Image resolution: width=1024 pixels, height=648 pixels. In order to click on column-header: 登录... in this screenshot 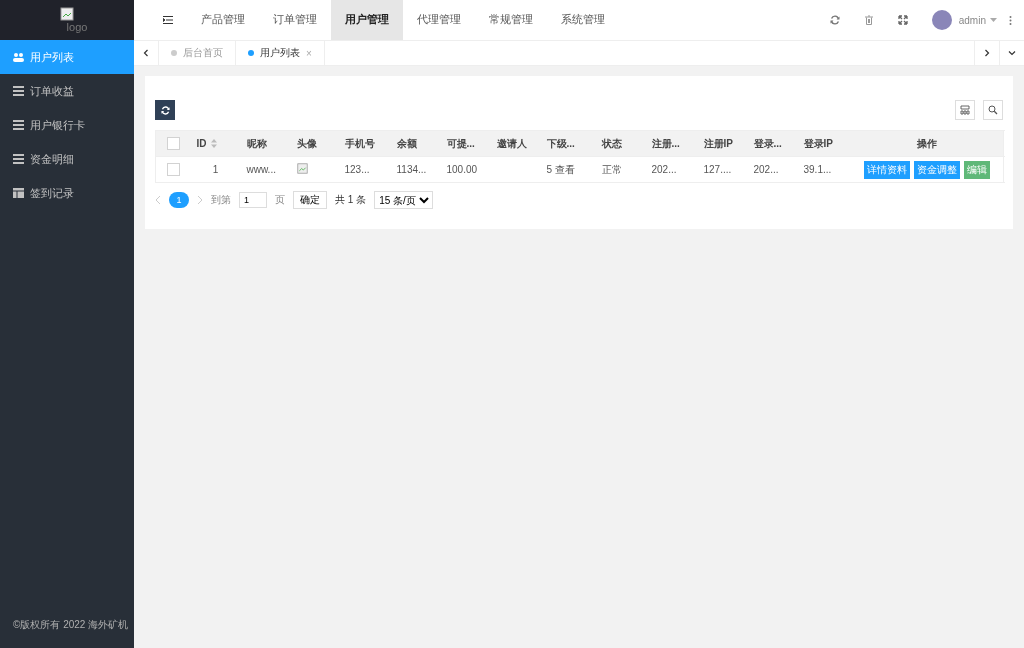, I will do `click(767, 143)`.